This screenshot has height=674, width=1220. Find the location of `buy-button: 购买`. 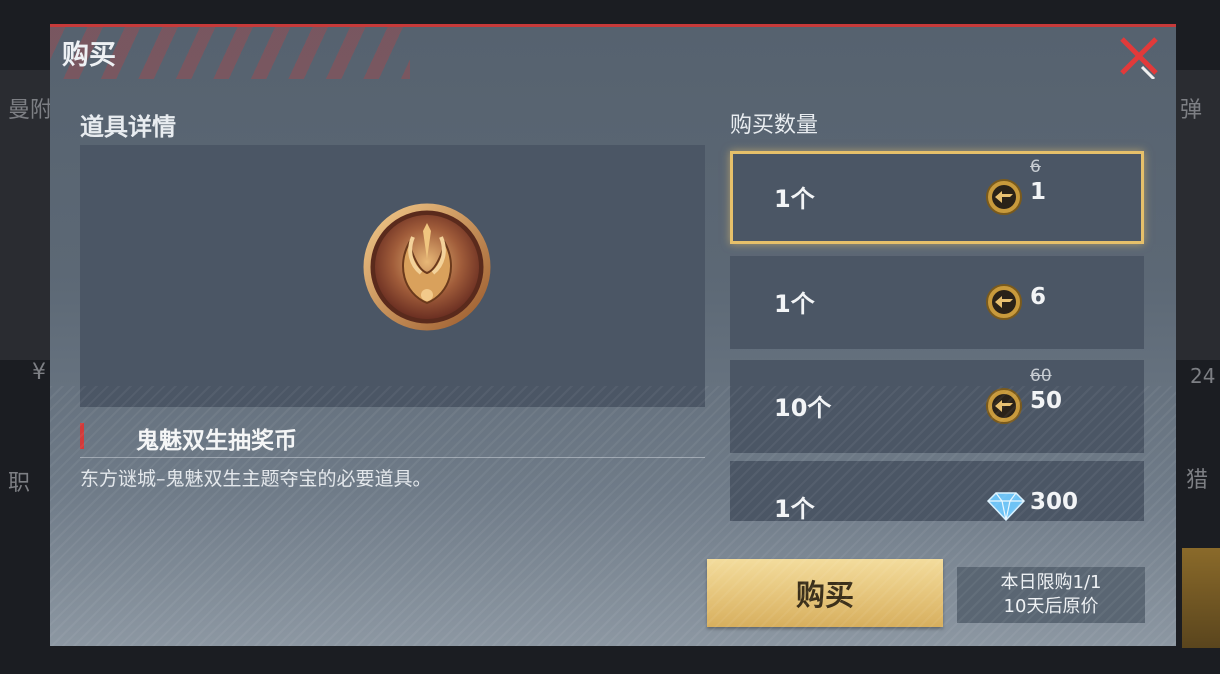

buy-button: 购买 is located at coordinates (825, 593).